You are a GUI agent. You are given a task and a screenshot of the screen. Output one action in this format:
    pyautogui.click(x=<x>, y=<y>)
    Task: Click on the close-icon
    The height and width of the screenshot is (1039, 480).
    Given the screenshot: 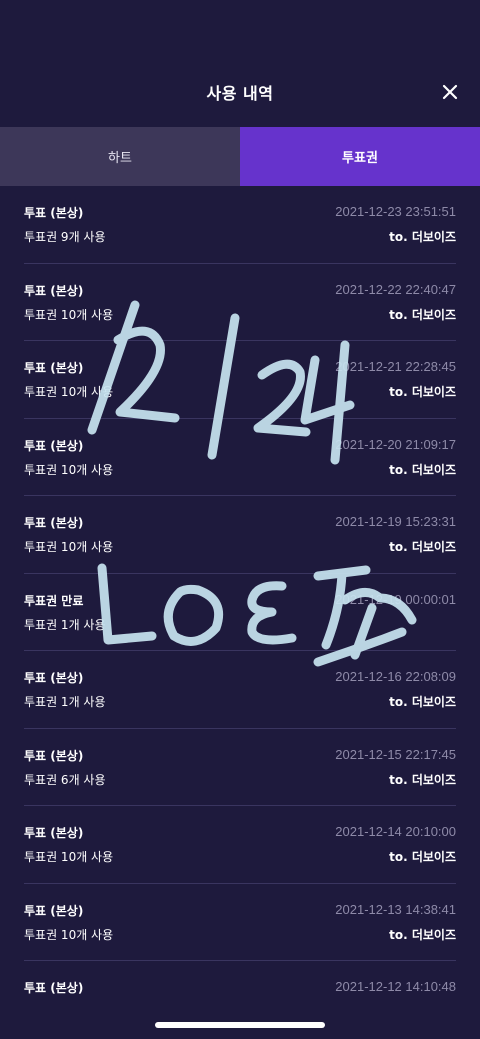 What is the action you would take?
    pyautogui.click(x=450, y=92)
    